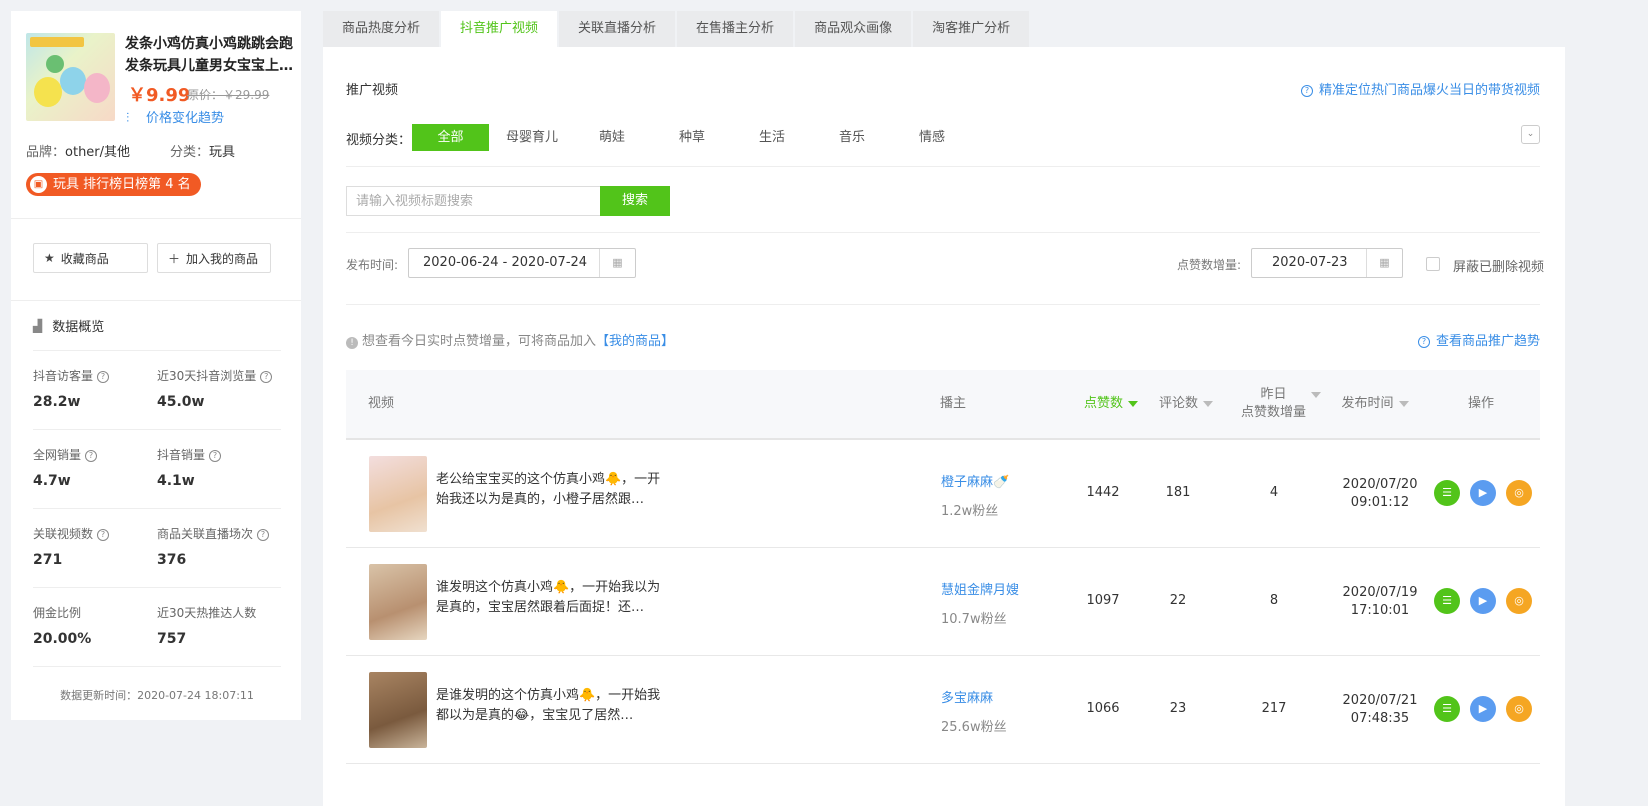 The image size is (1648, 806). I want to click on category-music: 音乐, so click(852, 137).